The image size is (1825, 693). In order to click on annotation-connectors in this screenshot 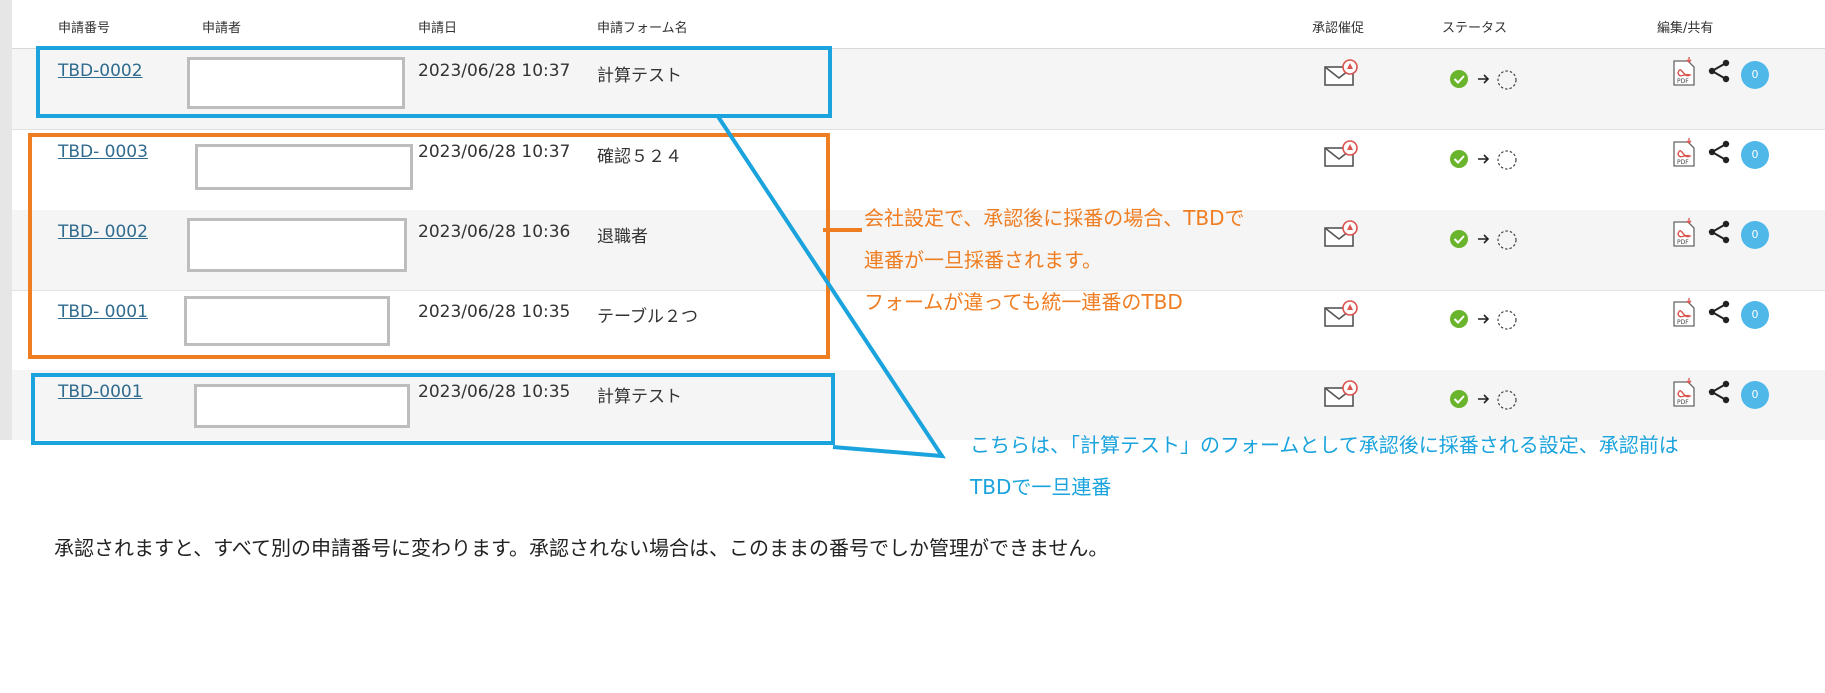, I will do `click(830, 286)`.